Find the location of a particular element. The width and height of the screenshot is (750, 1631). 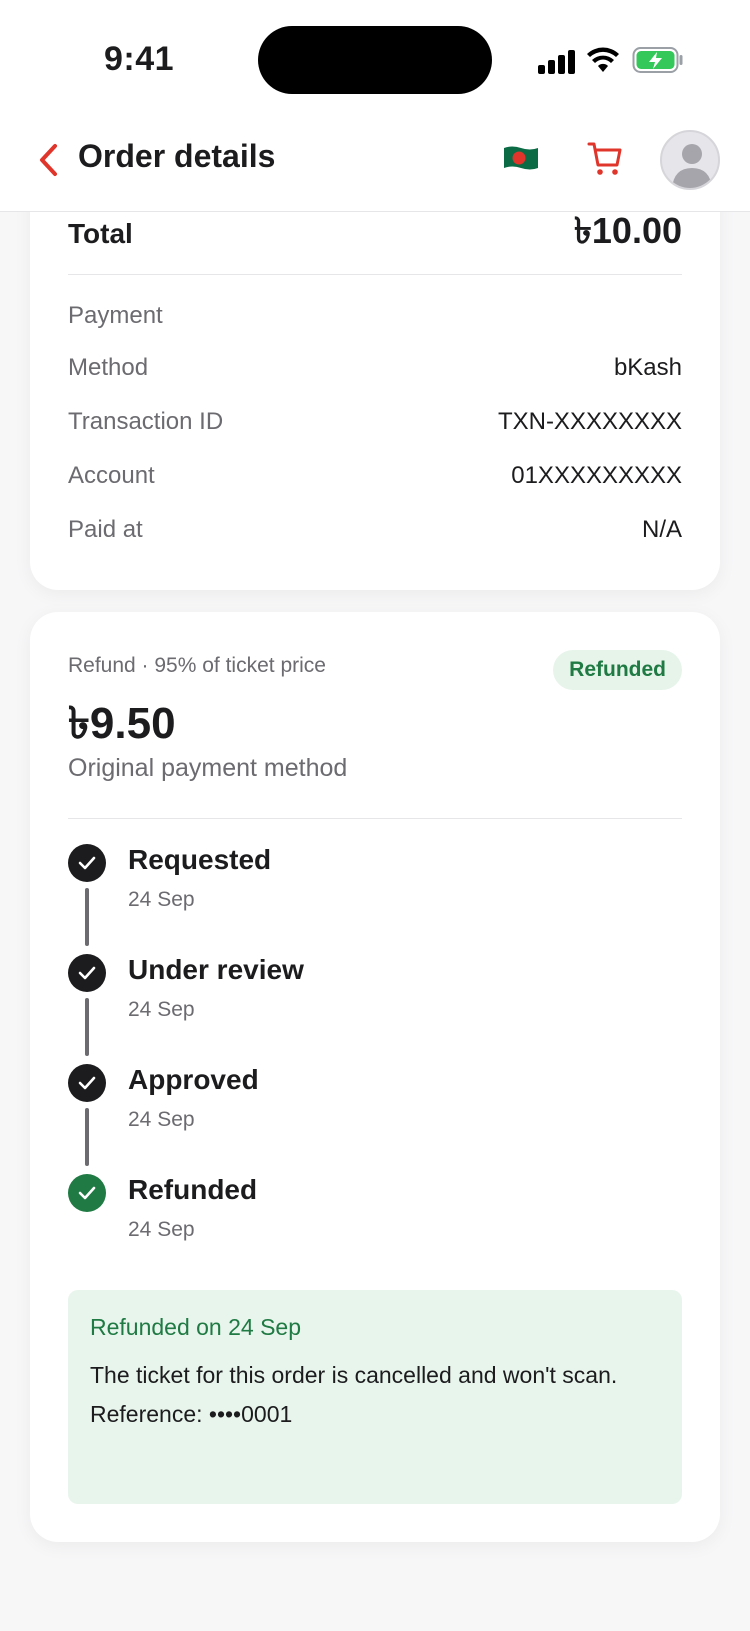

refund-amount: ৳9.50 is located at coordinates (122, 723).